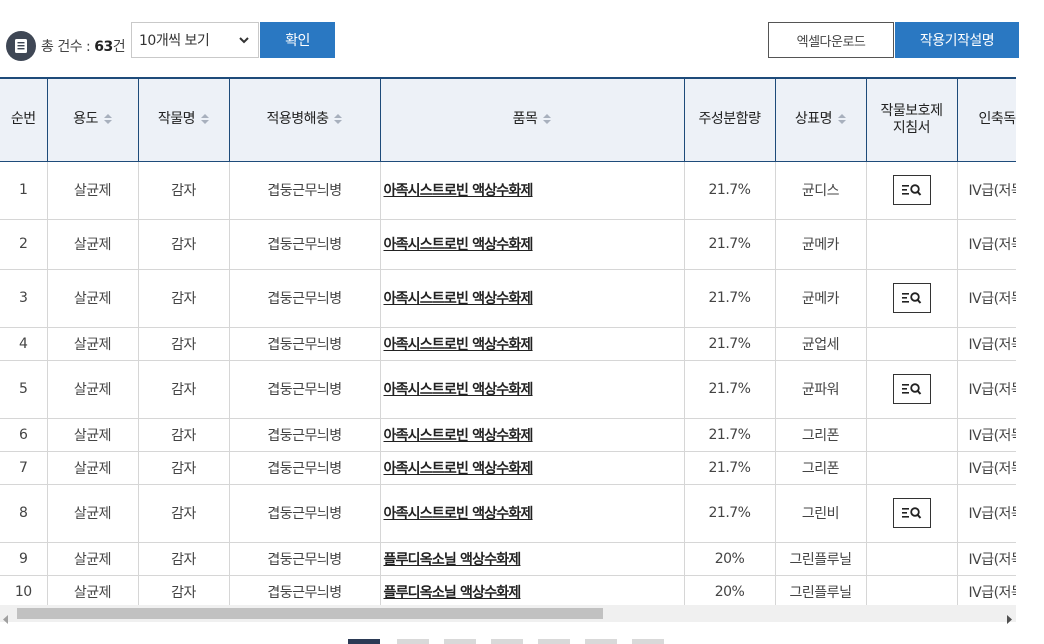  What do you see at coordinates (957, 40) in the screenshot?
I see `mechanism-description-button: 작용기작설명` at bounding box center [957, 40].